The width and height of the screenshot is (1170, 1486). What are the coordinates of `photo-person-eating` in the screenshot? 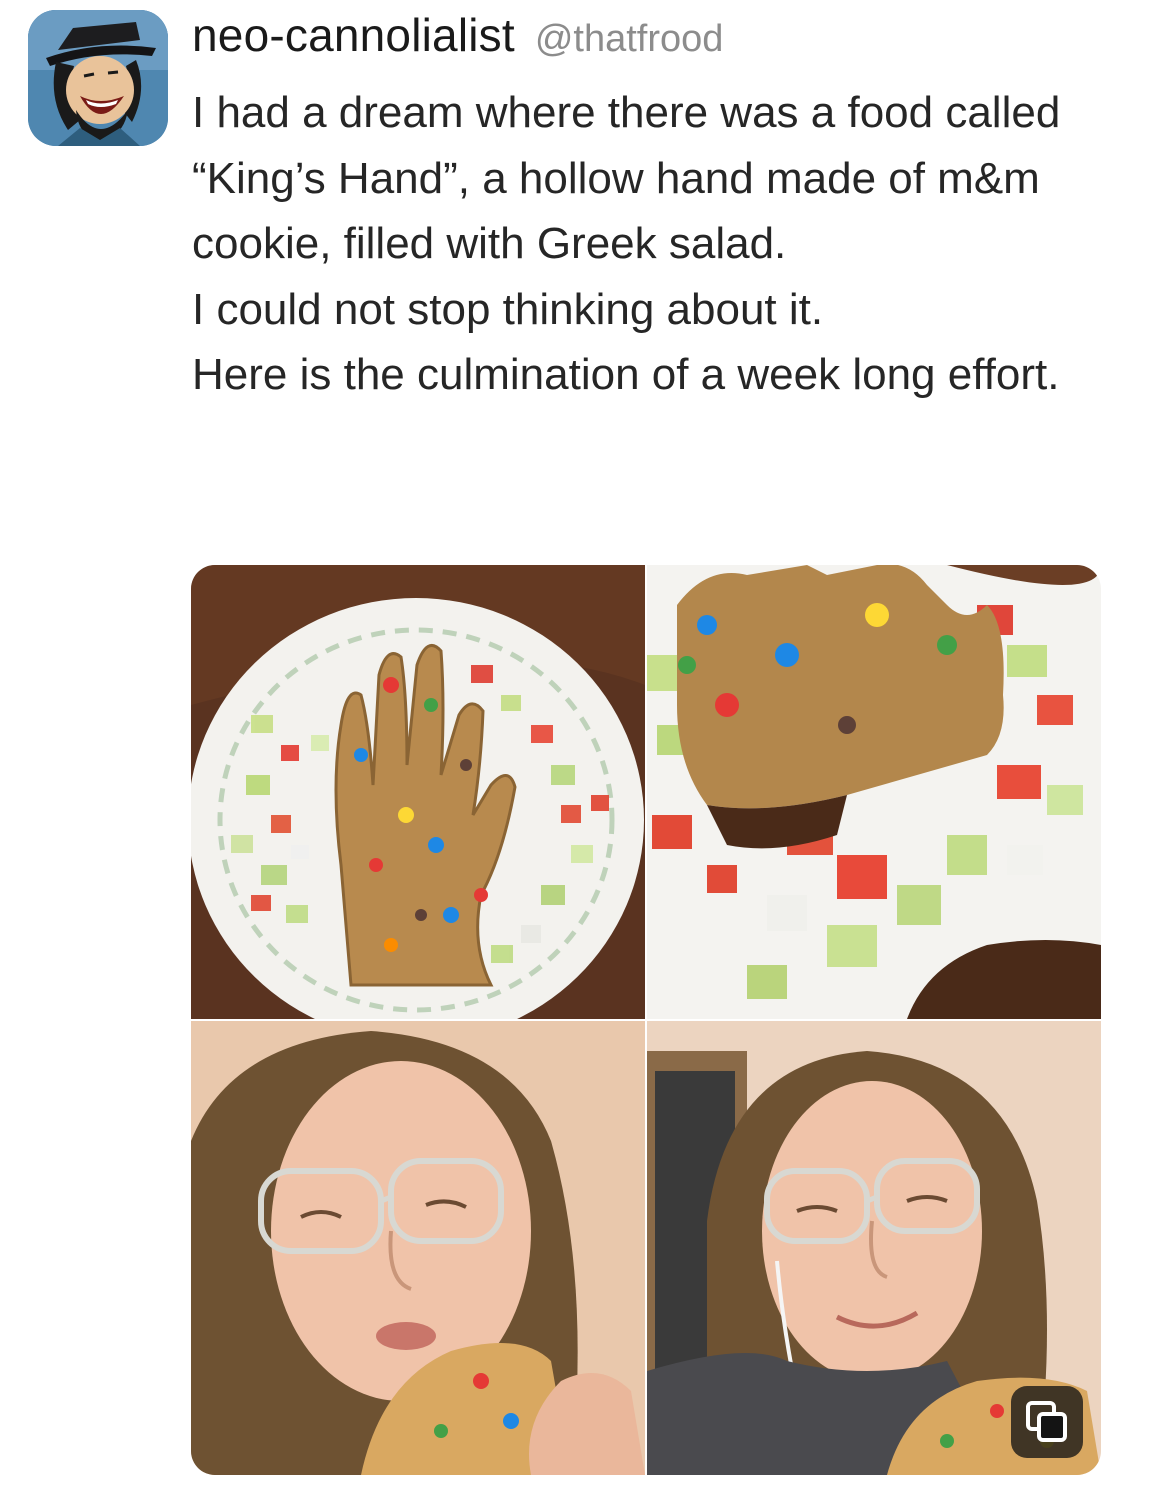 It's located at (418, 1248).